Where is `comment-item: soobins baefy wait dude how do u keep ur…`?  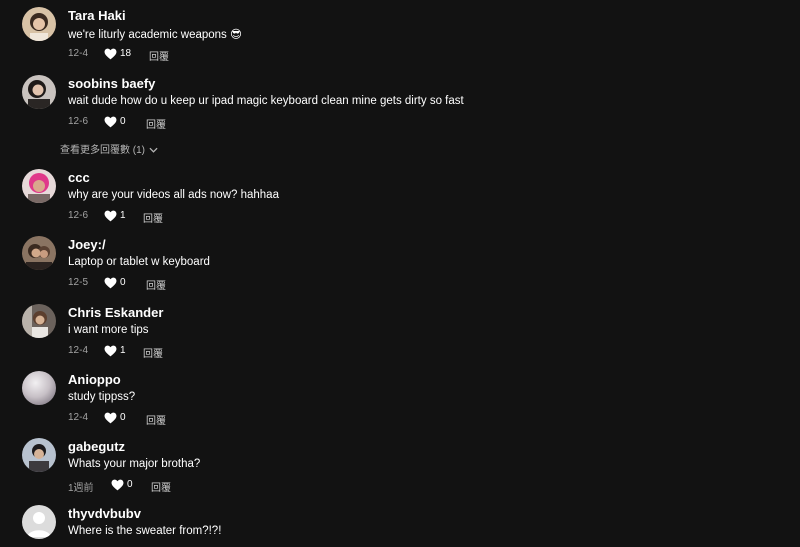 comment-item: soobins baefy wait dude how do u keep ur… is located at coordinates (400, 105).